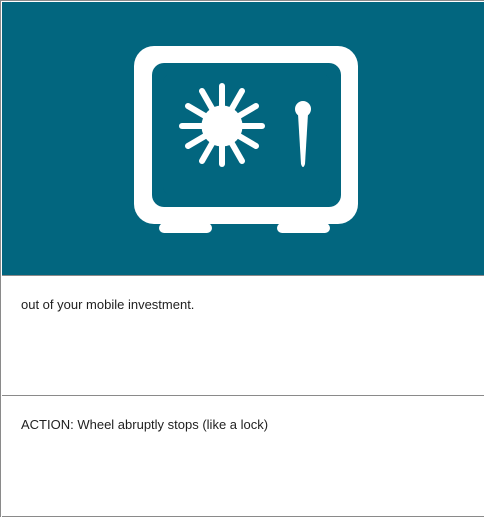  I want to click on safe-right-foot-shape, so click(303, 228).